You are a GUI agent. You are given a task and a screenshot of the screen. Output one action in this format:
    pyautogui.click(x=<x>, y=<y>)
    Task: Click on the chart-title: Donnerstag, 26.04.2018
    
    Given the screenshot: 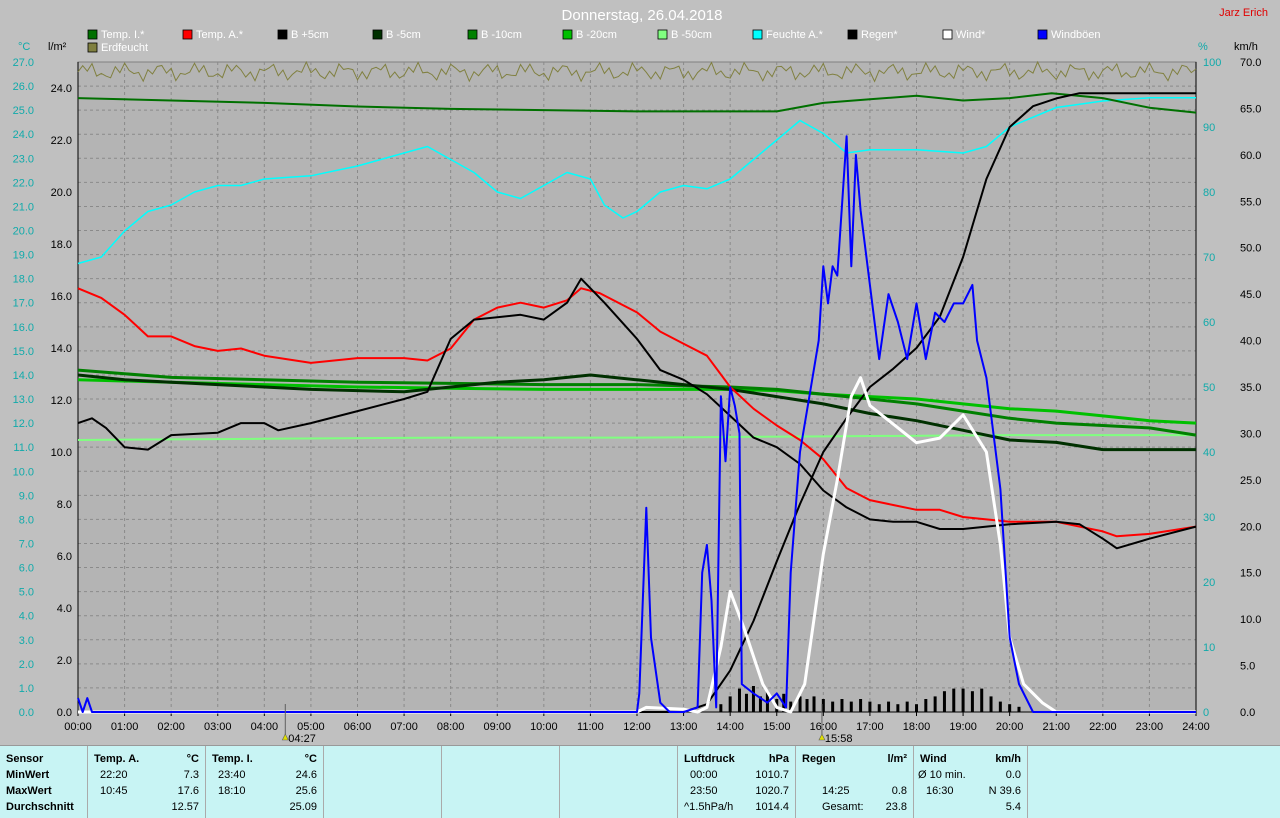 What is the action you would take?
    pyautogui.click(x=642, y=15)
    